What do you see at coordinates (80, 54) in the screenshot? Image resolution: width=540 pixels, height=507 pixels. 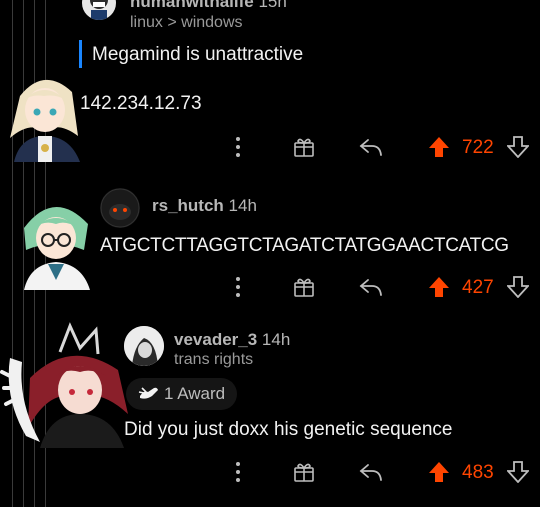 I see `quote-bar` at bounding box center [80, 54].